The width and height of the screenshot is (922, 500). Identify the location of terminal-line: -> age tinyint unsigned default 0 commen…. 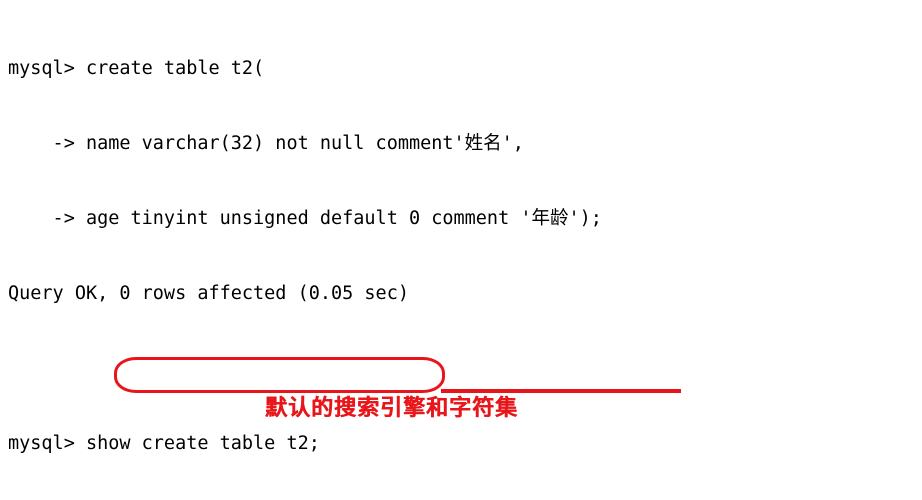
(305, 218).